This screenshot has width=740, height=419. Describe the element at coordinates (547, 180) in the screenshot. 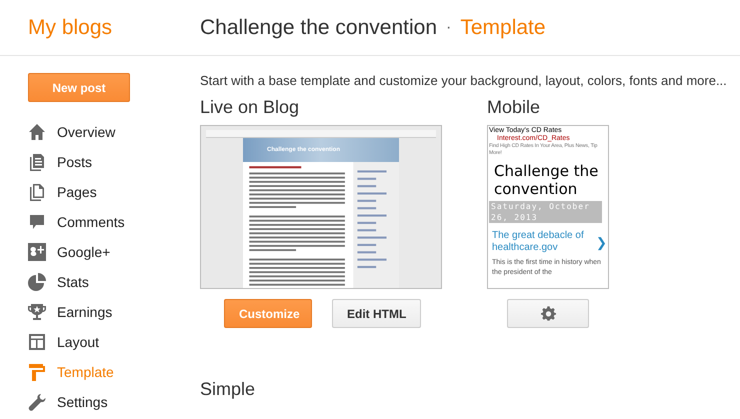

I see `mobile-blog-title: Challenge the convention` at that location.